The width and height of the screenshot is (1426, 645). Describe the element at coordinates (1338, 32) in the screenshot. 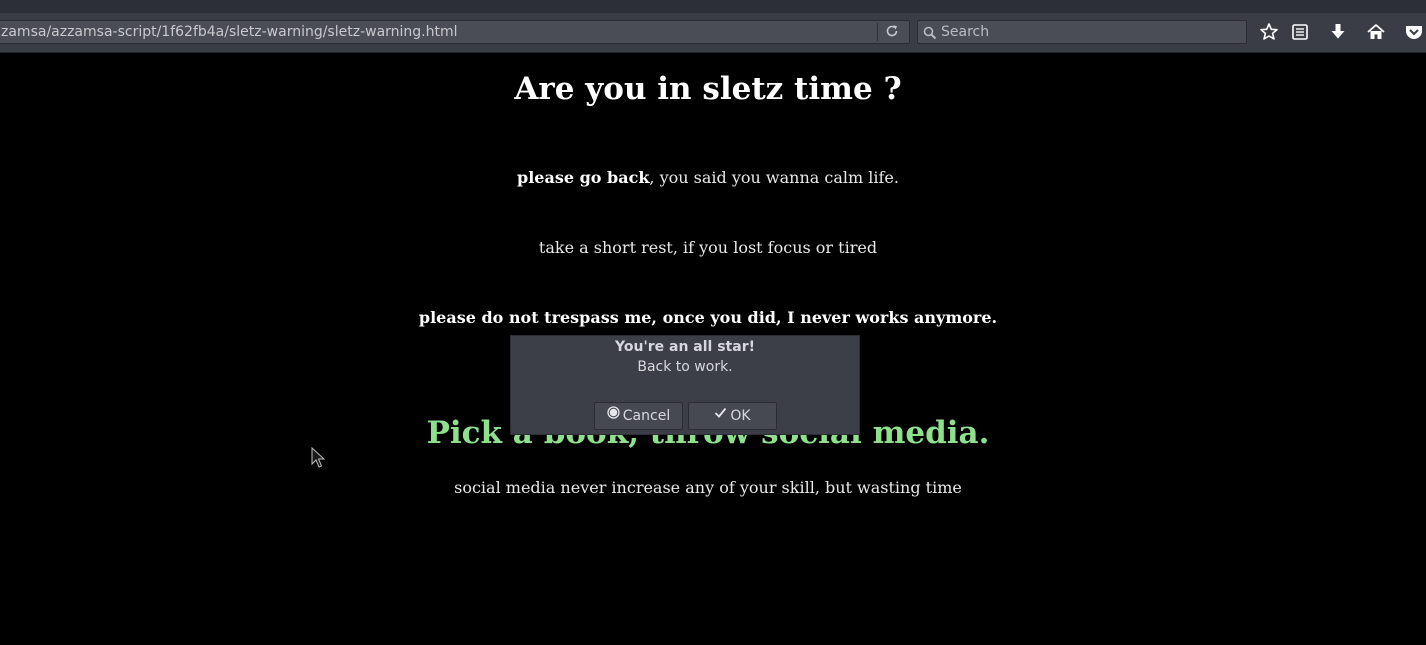

I see `download-icon` at that location.